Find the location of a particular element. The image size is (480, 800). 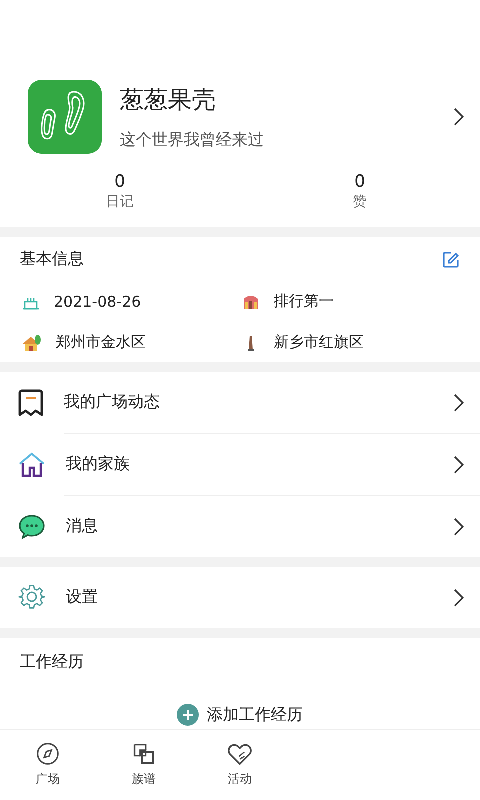

menu-item: 设置 is located at coordinates (240, 597).